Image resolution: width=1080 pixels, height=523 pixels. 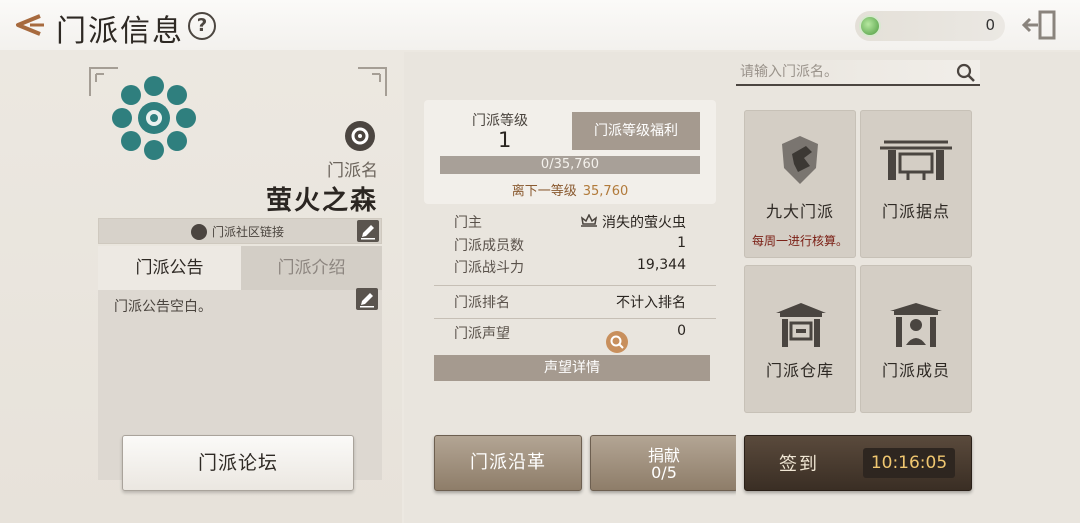 I want to click on level-progress-bar: 0/35,760, so click(x=570, y=165).